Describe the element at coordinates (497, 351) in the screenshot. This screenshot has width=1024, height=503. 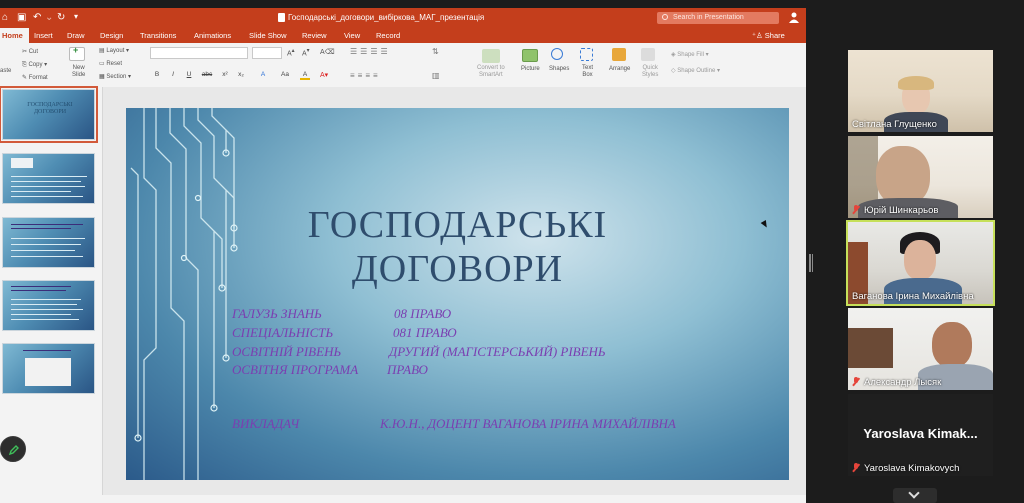
I see `education-level-value: другий (магістерський) рівень` at that location.